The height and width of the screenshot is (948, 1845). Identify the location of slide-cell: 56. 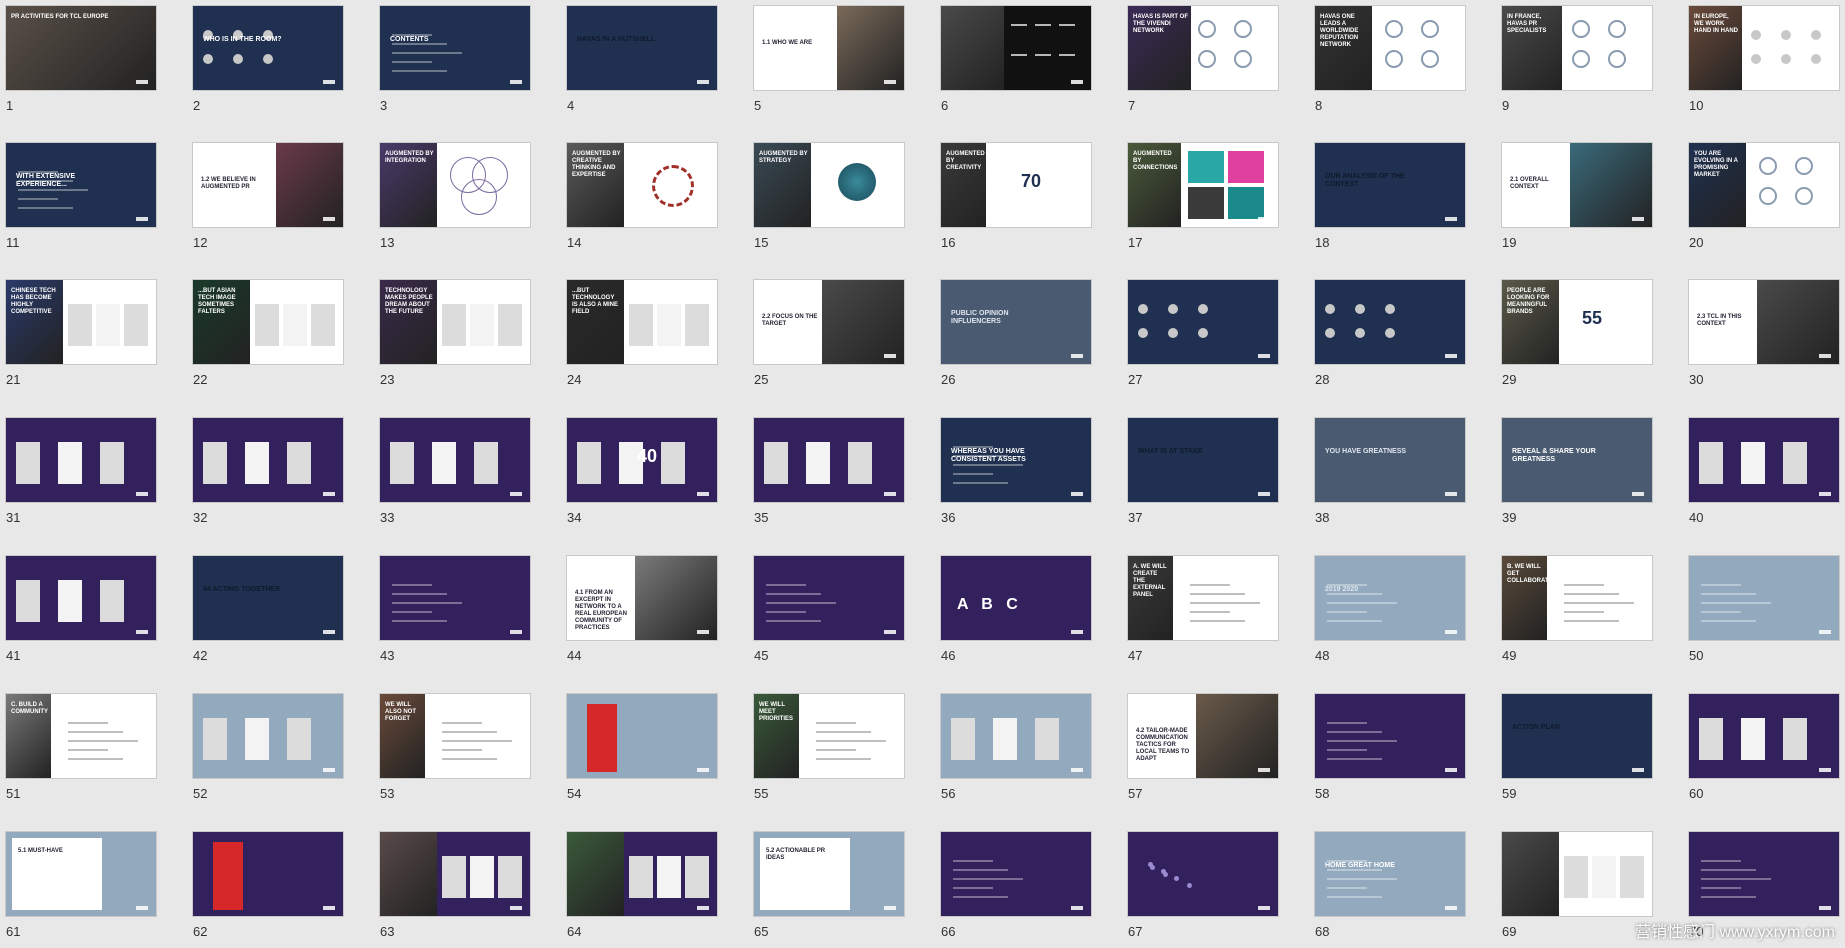
(1016, 747).